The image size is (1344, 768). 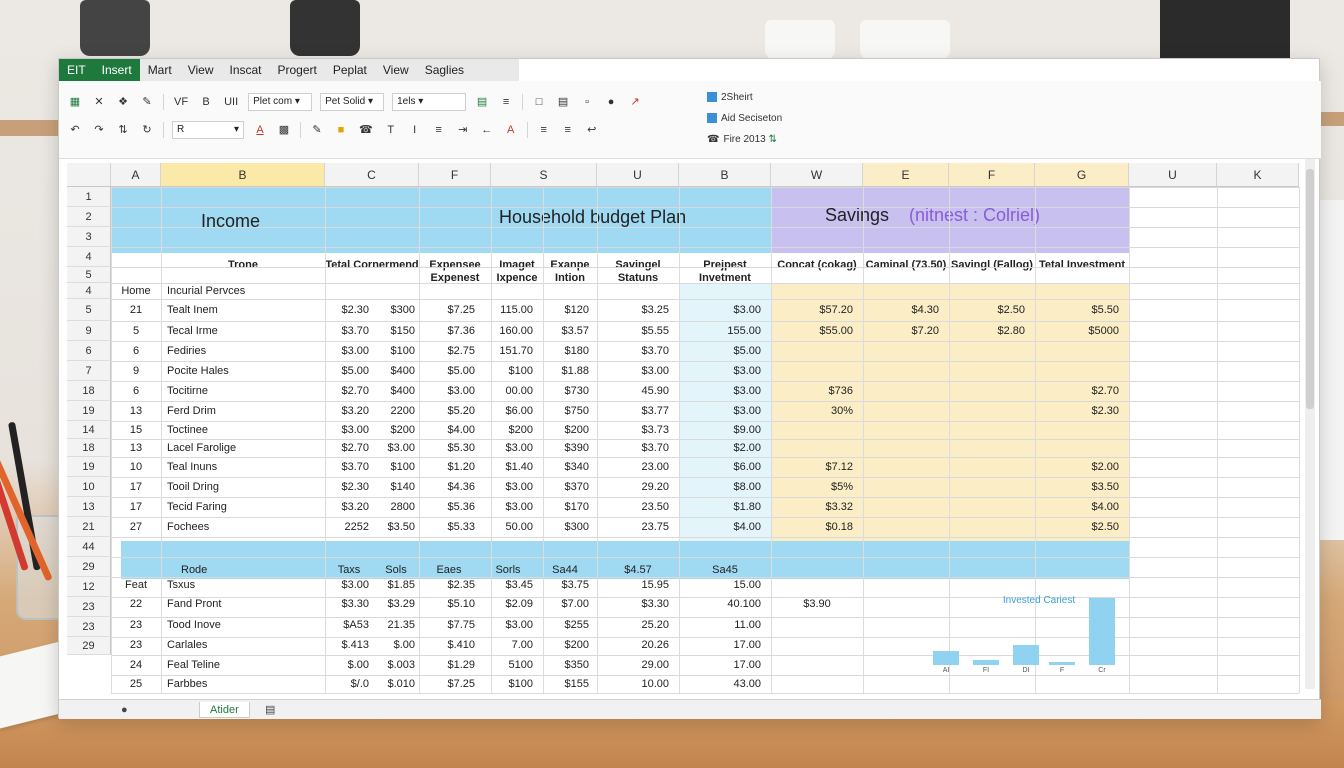 I want to click on table-cell: $5.55, so click(x=635, y=331).